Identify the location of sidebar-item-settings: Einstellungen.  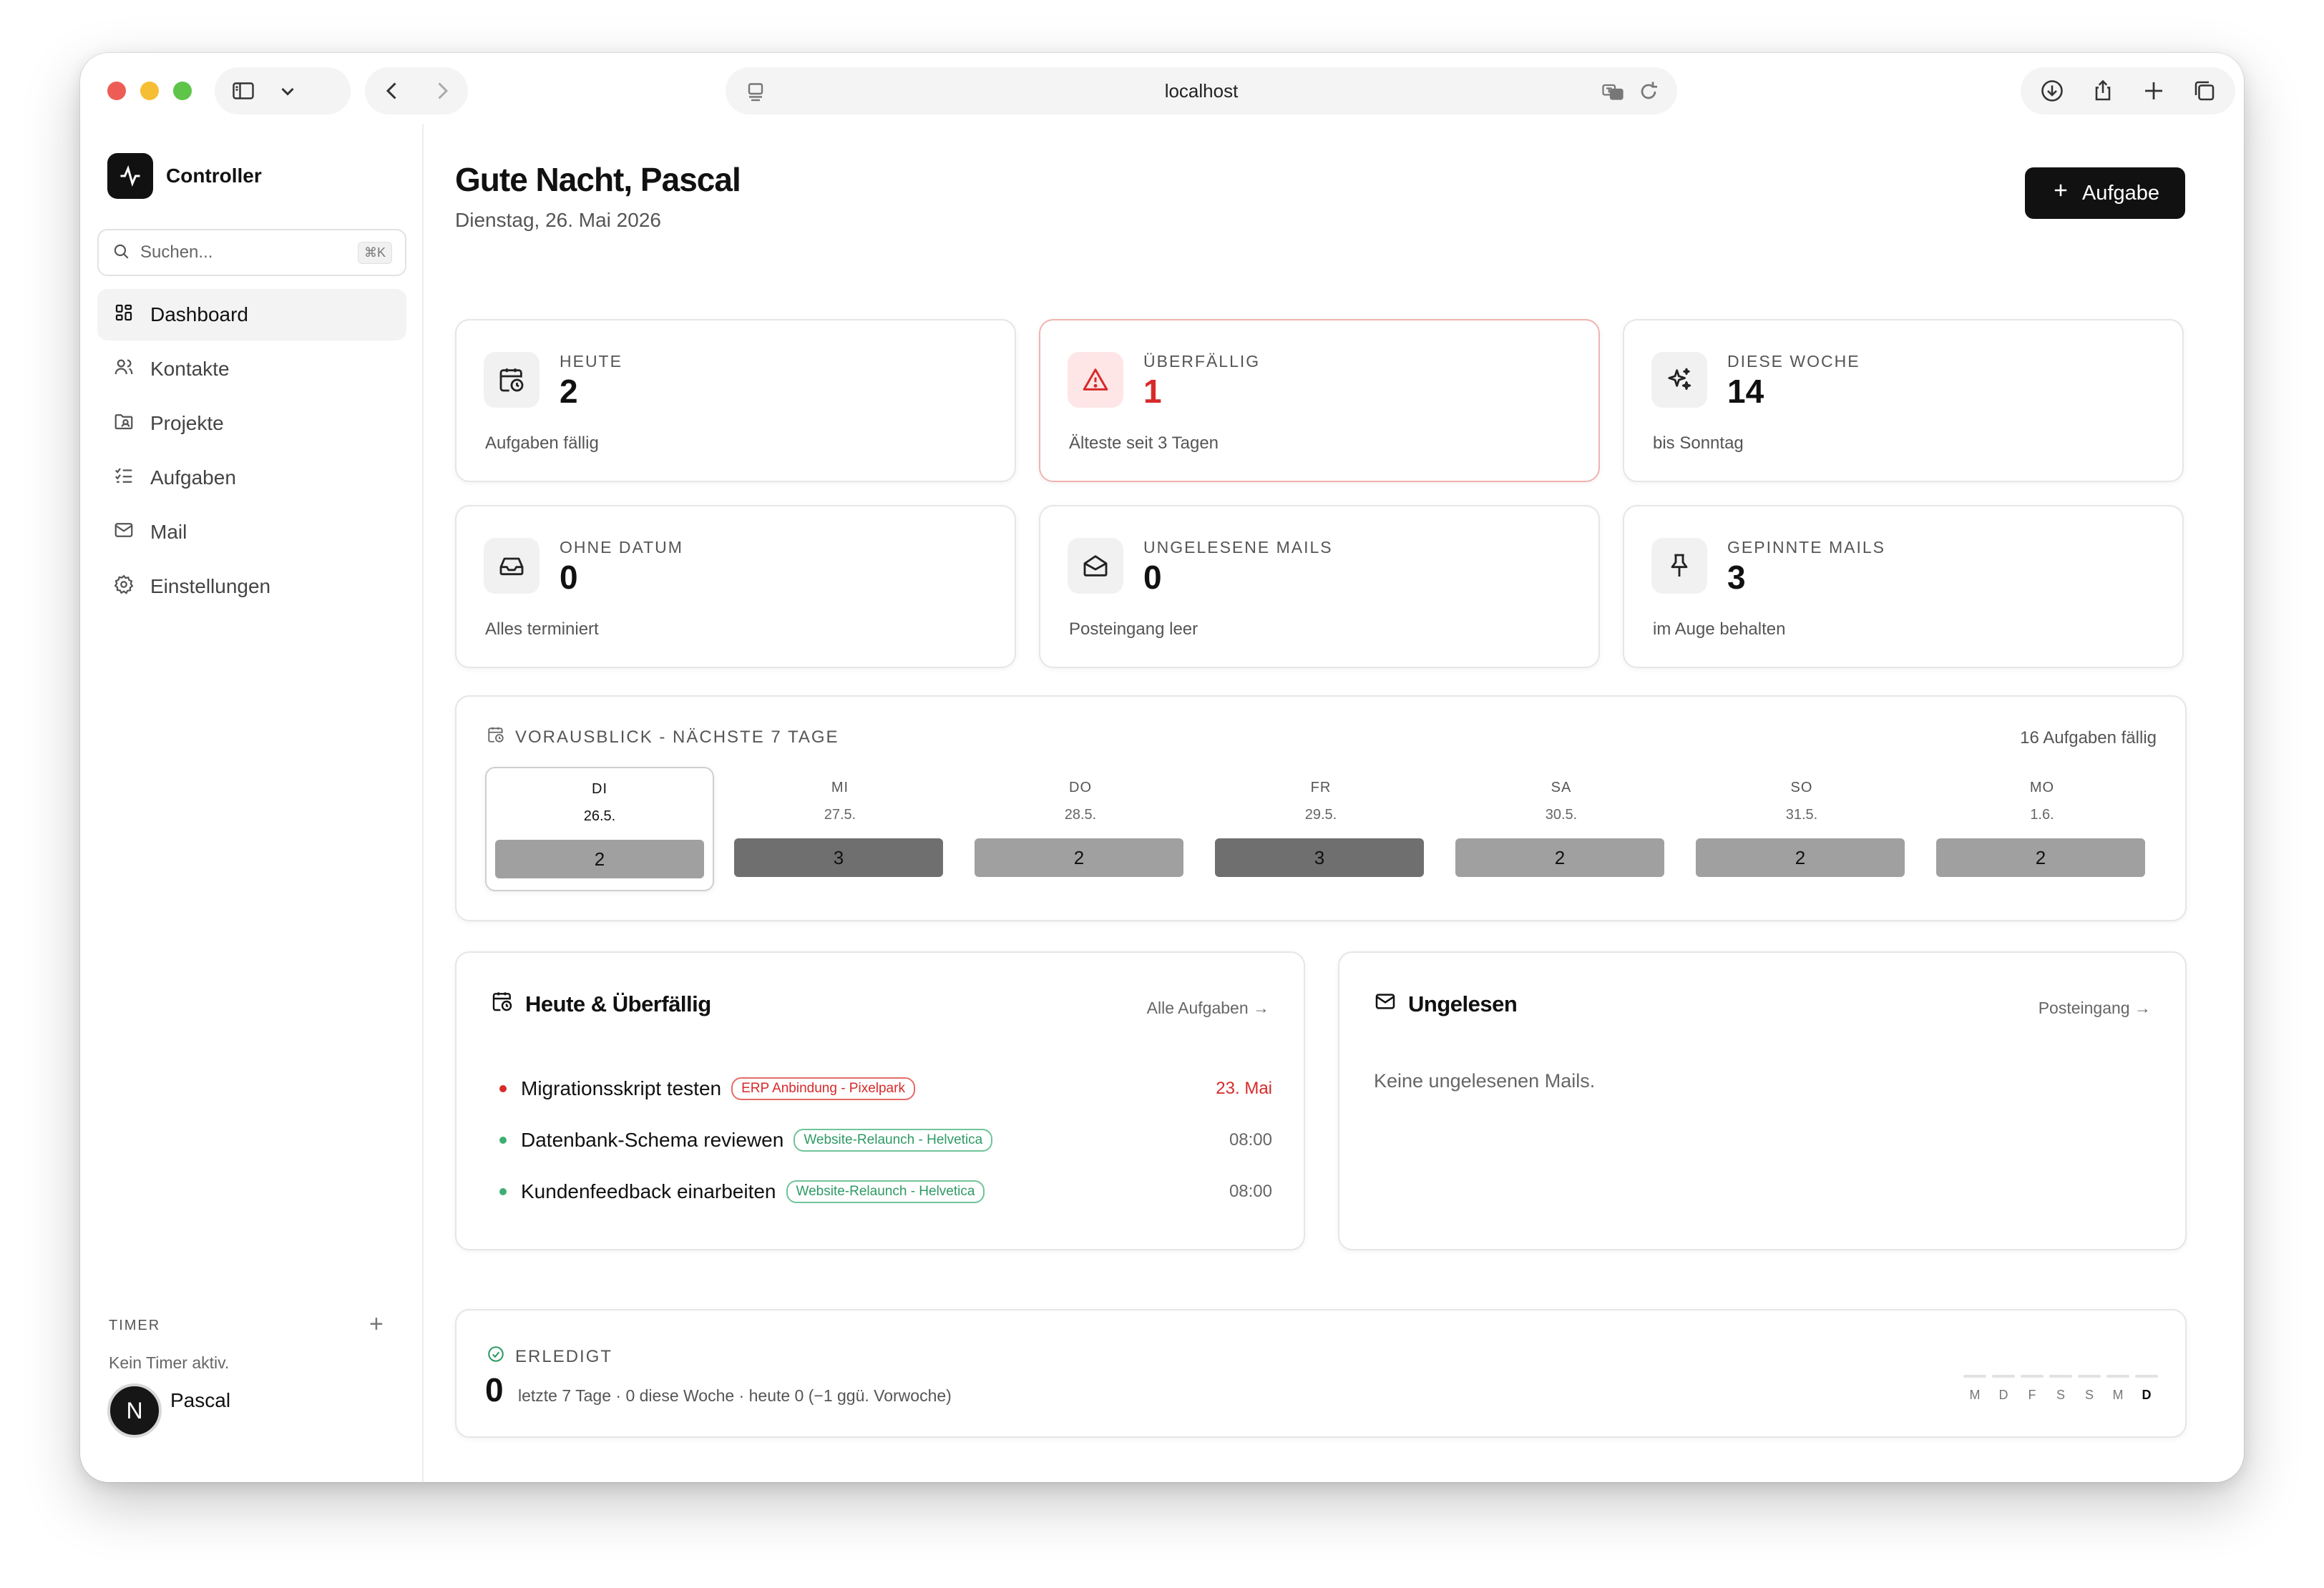
(251, 586).